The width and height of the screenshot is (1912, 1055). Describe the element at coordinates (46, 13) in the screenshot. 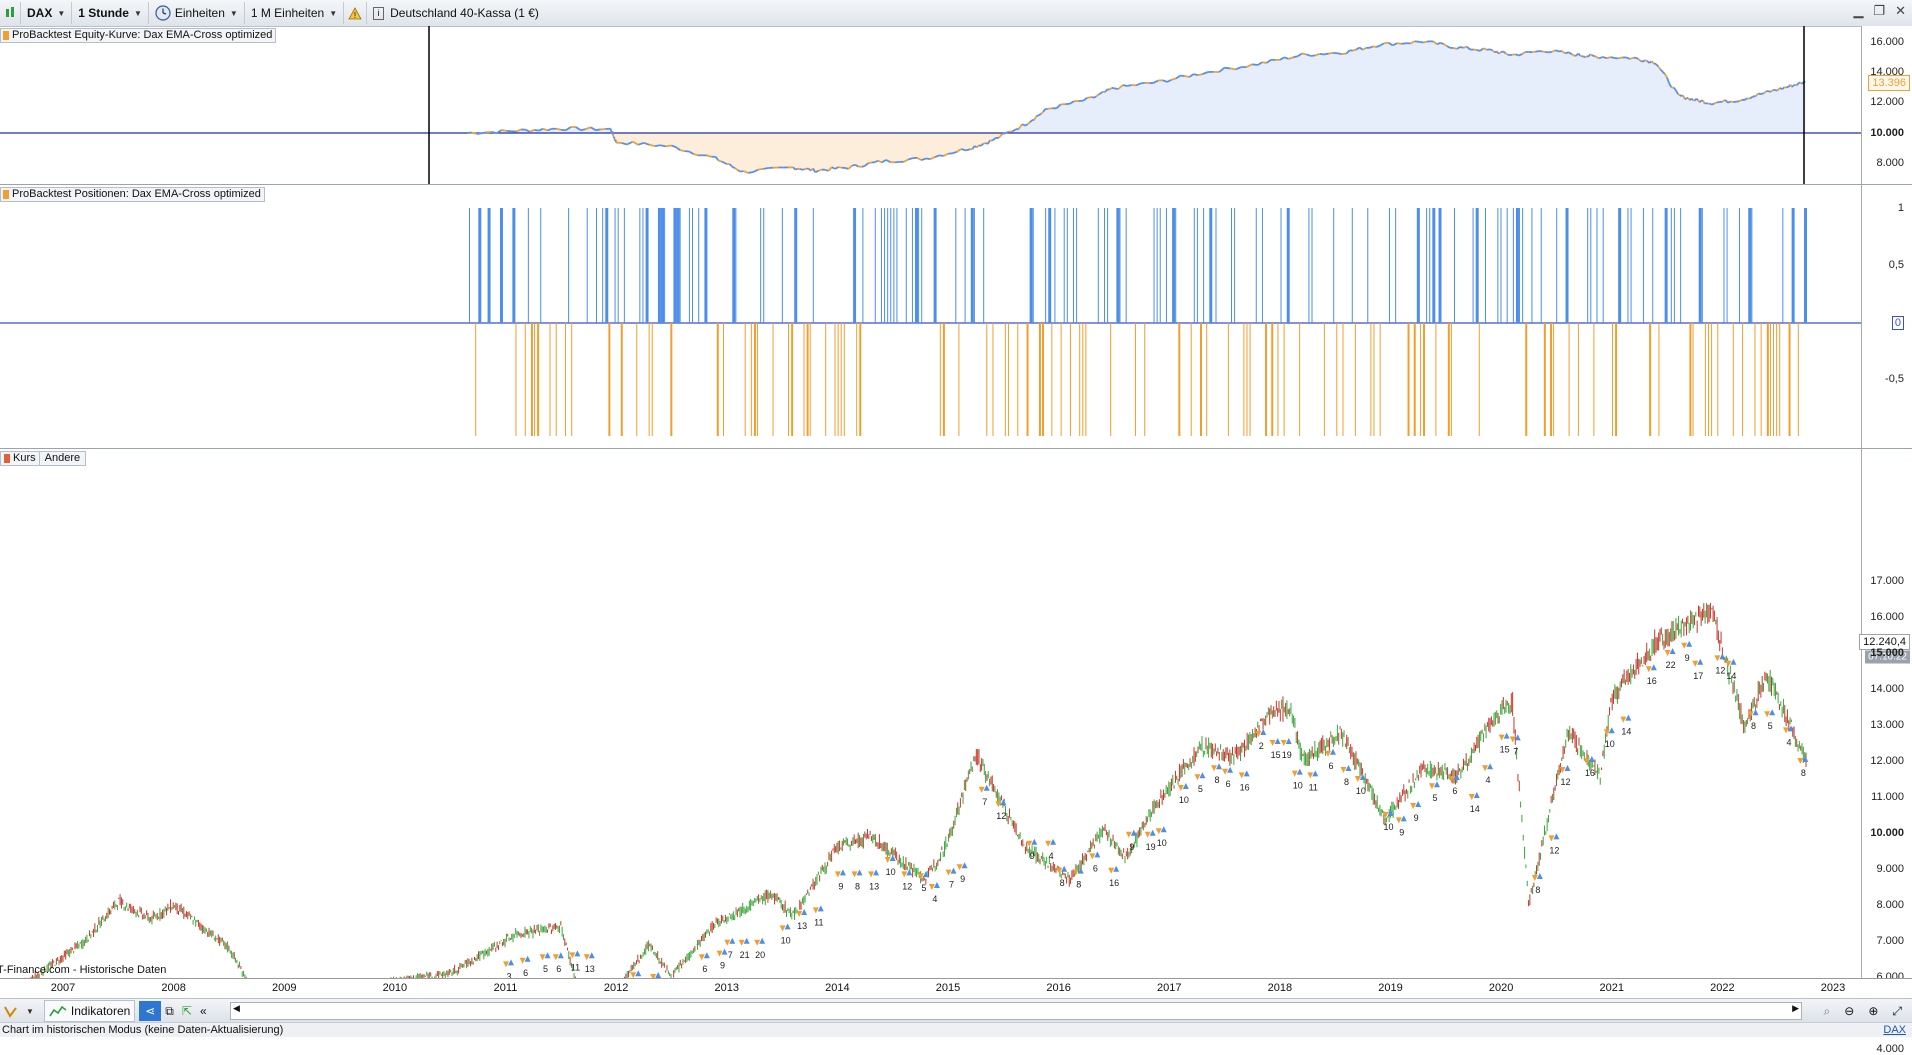

I see `symbol-selector: DAX▼` at that location.